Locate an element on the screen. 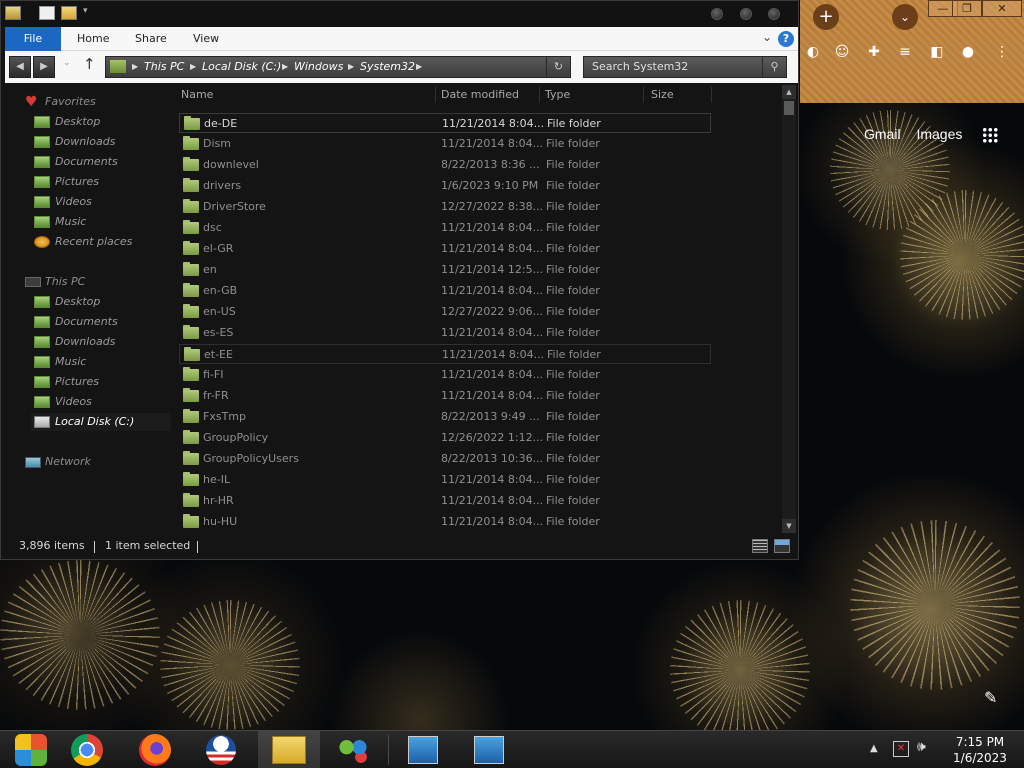 The width and height of the screenshot is (1024, 768). table-row: de-DE 11/21/2014 8:04... File folder is located at coordinates (445, 123).